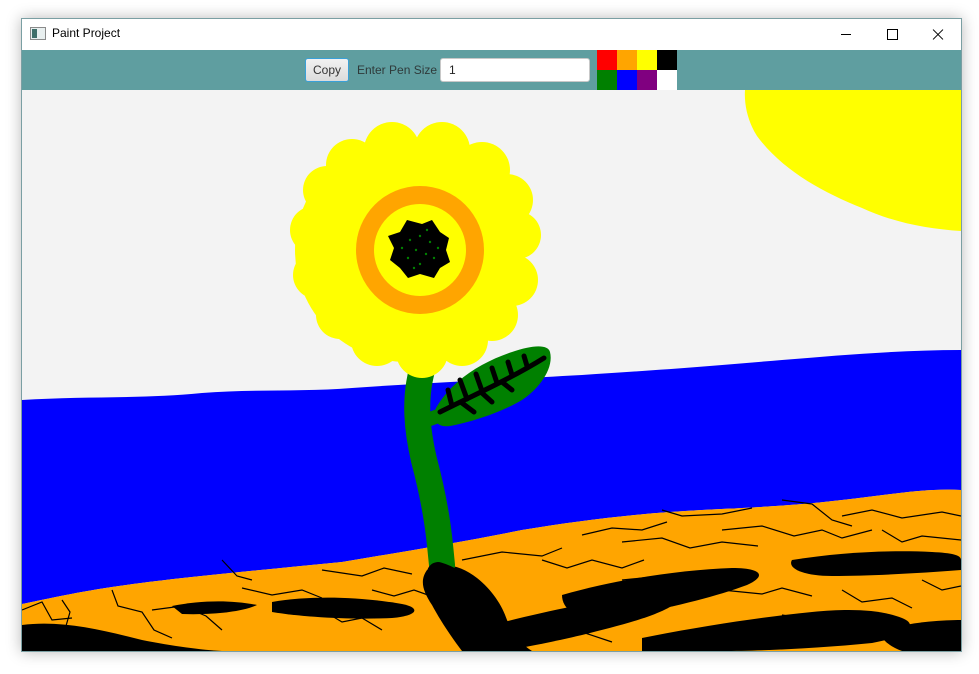 The width and height of the screenshot is (979, 674). Describe the element at coordinates (647, 60) in the screenshot. I see `color-swatch-yellow` at that location.